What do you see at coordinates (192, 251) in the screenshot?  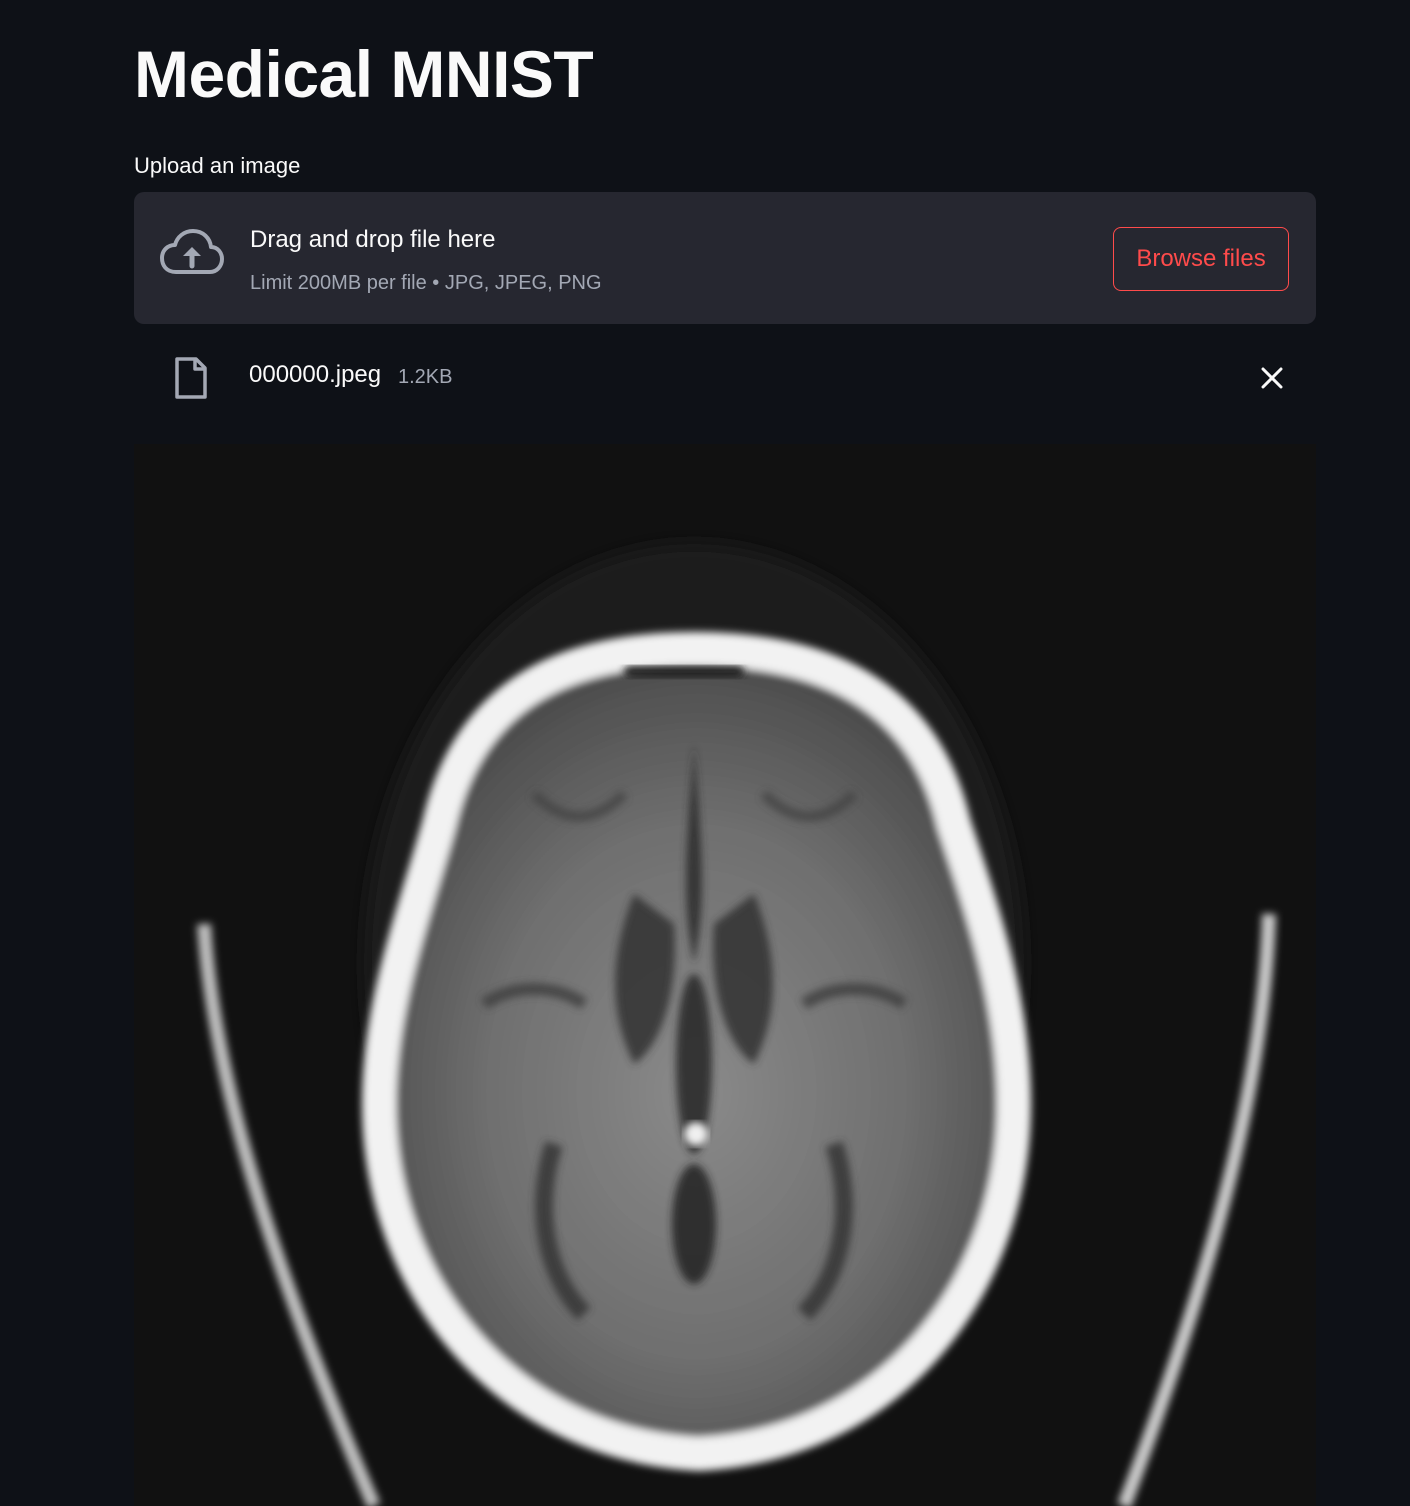 I see `cloud-upload-icon` at bounding box center [192, 251].